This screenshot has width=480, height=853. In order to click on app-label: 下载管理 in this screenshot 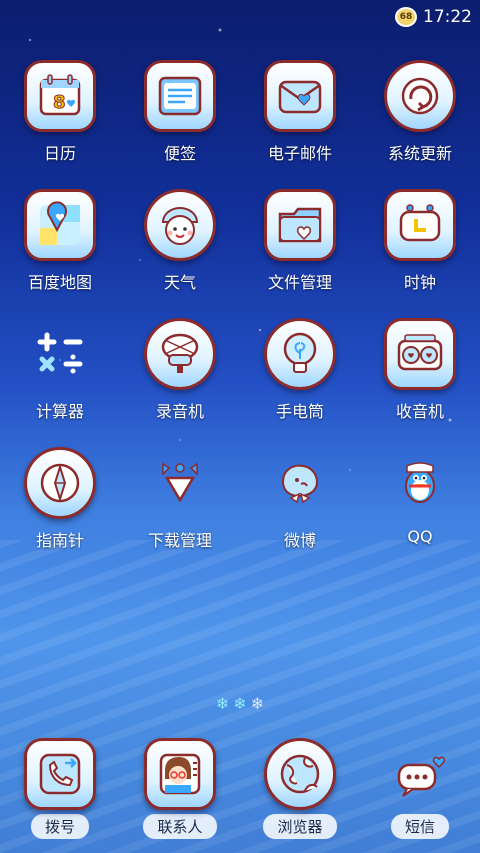, I will do `click(179, 540)`.